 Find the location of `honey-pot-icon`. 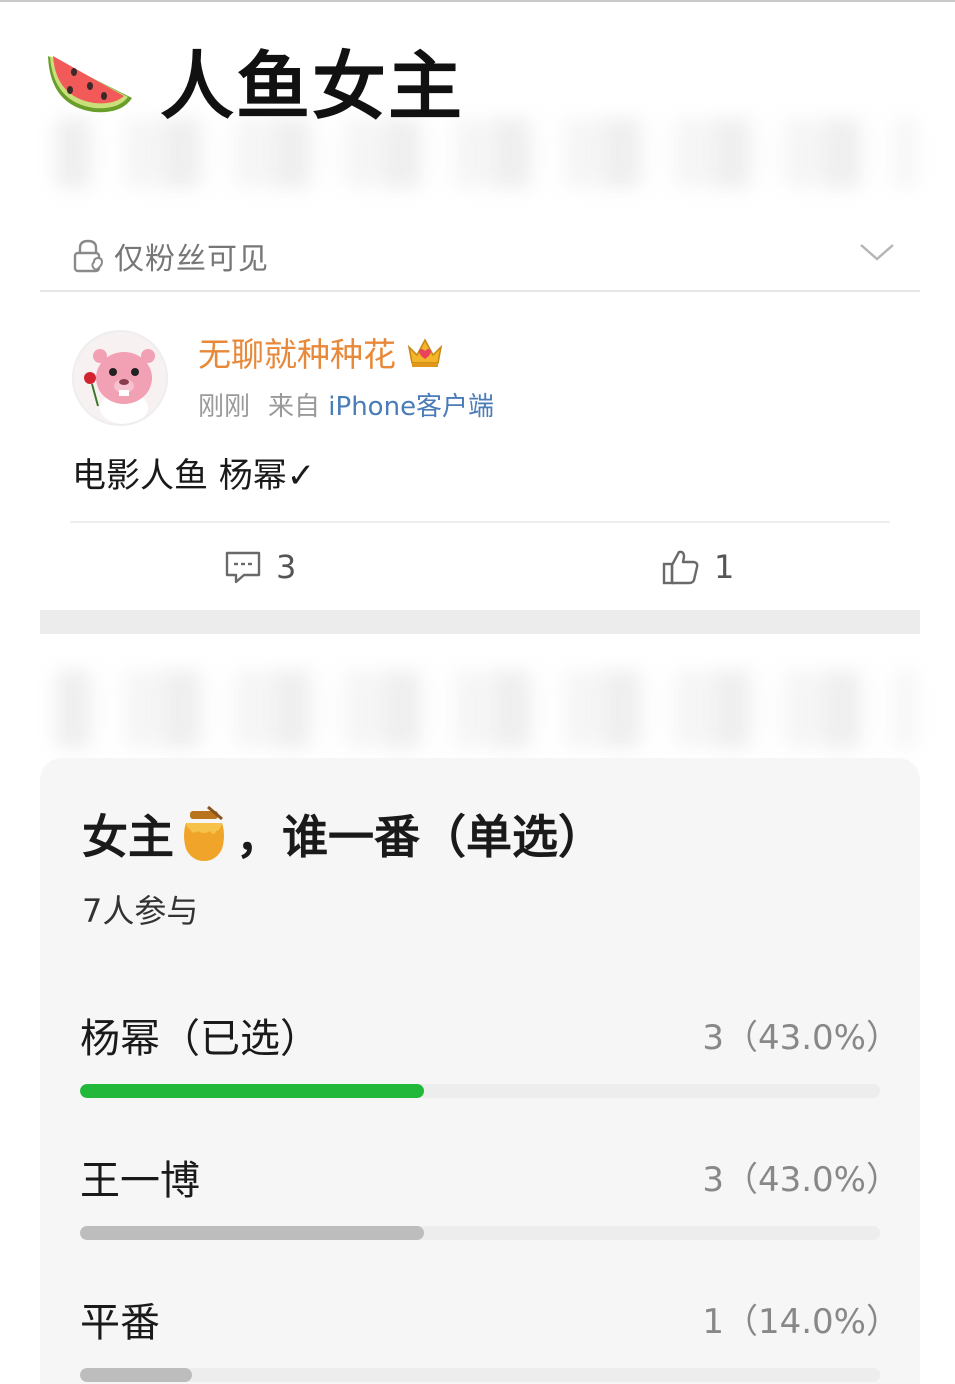

honey-pot-icon is located at coordinates (204, 833).